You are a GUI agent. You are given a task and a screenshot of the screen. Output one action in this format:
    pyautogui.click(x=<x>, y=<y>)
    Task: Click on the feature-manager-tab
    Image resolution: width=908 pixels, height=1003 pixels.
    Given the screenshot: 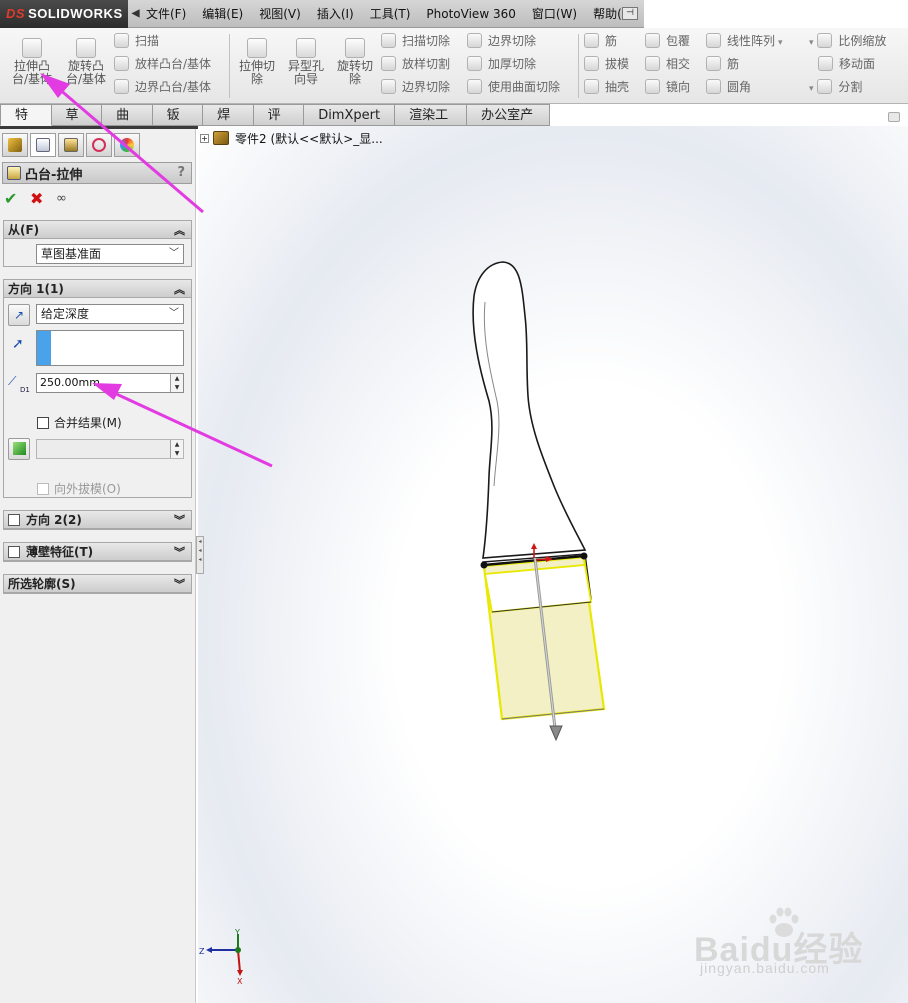 What is the action you would take?
    pyautogui.click(x=15, y=145)
    